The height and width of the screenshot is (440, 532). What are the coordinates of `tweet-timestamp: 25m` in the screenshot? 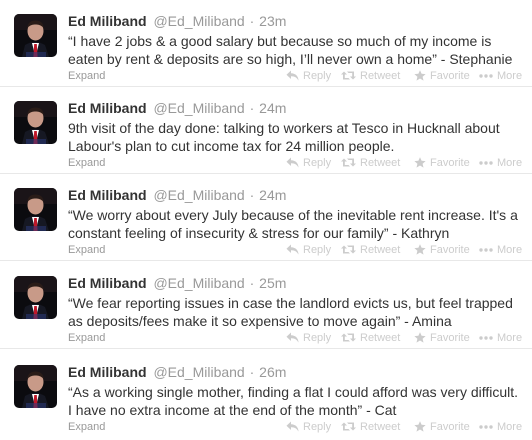 It's located at (272, 283).